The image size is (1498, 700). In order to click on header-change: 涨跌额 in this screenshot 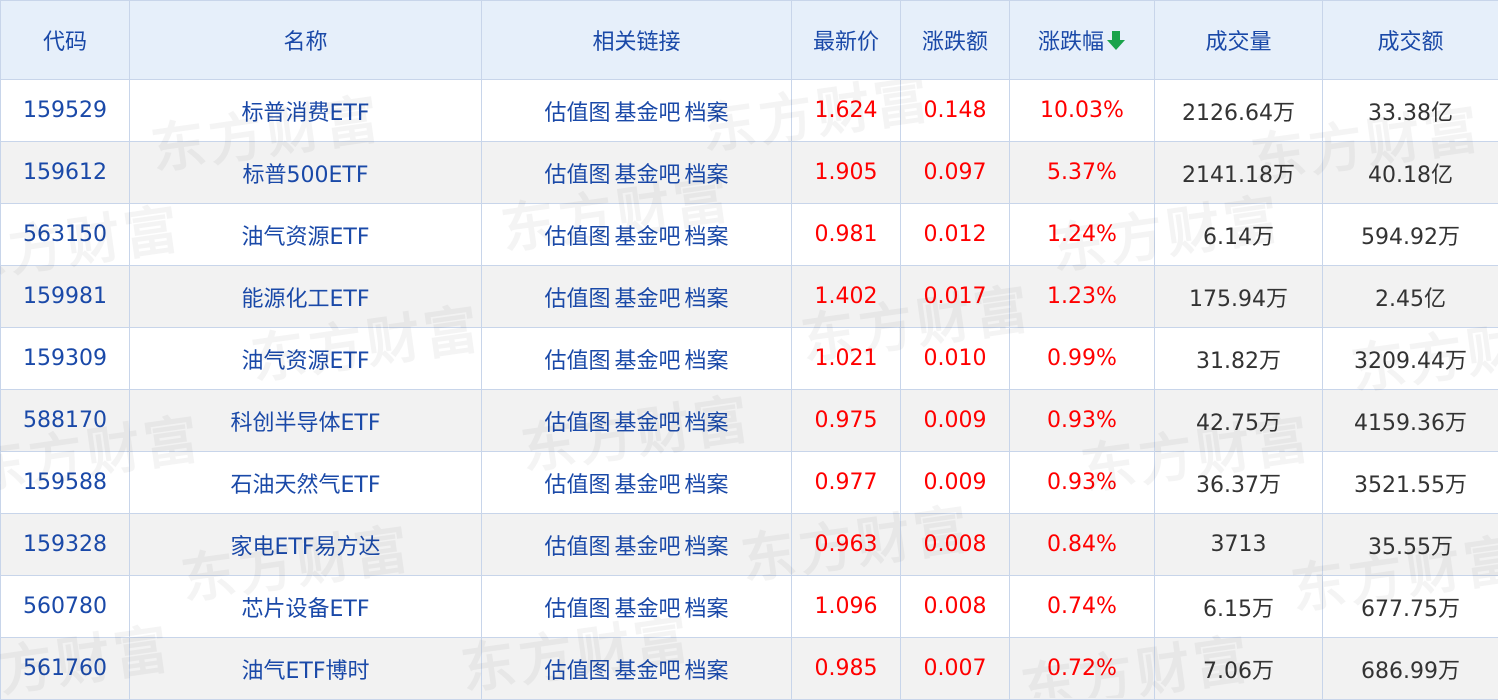, I will do `click(955, 40)`.